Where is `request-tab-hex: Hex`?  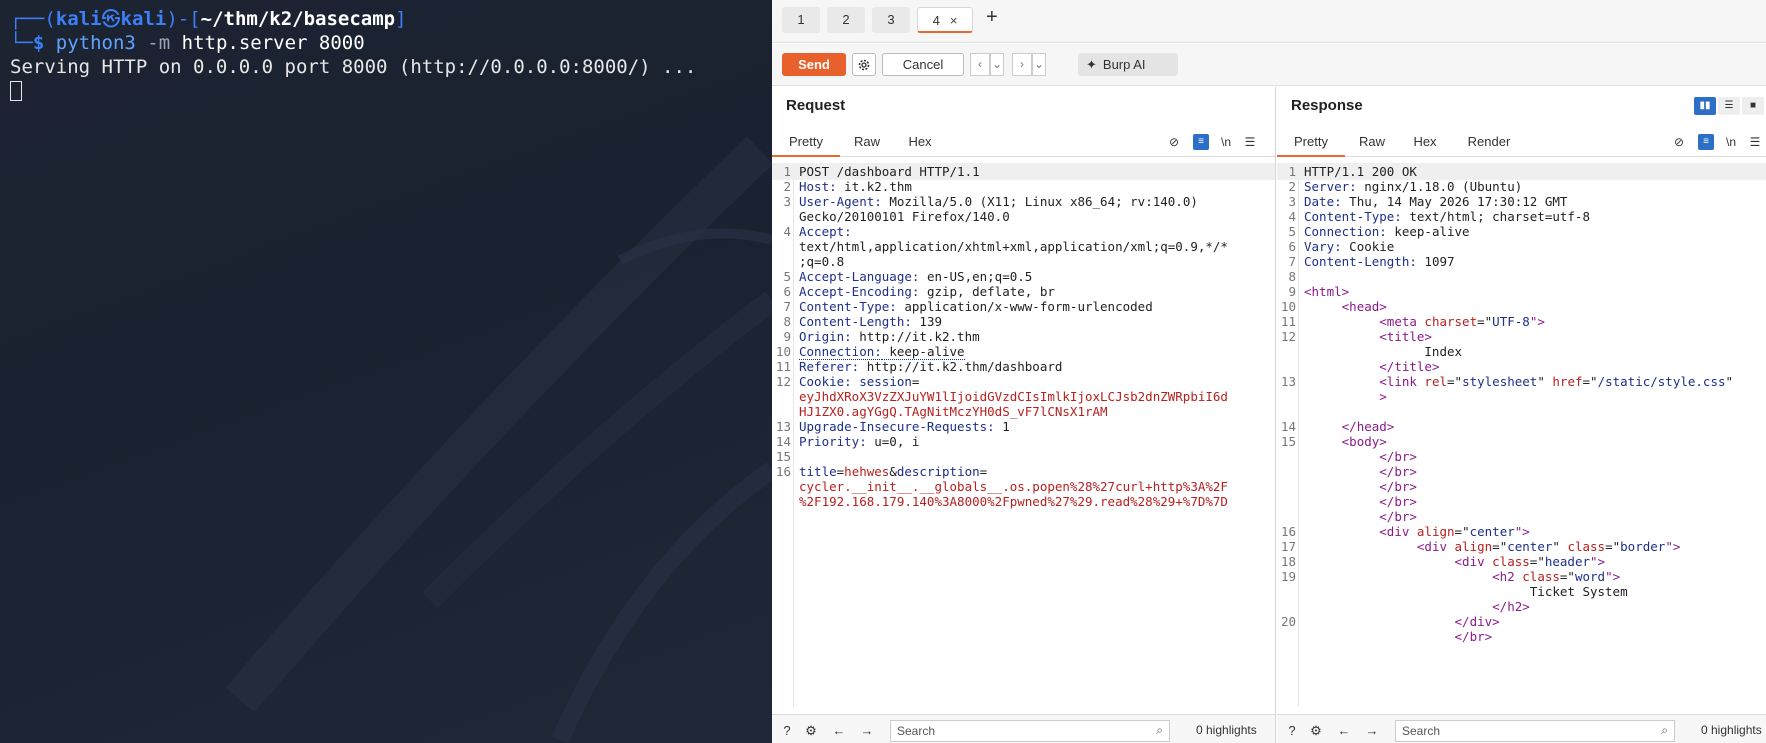 request-tab-hex: Hex is located at coordinates (920, 142).